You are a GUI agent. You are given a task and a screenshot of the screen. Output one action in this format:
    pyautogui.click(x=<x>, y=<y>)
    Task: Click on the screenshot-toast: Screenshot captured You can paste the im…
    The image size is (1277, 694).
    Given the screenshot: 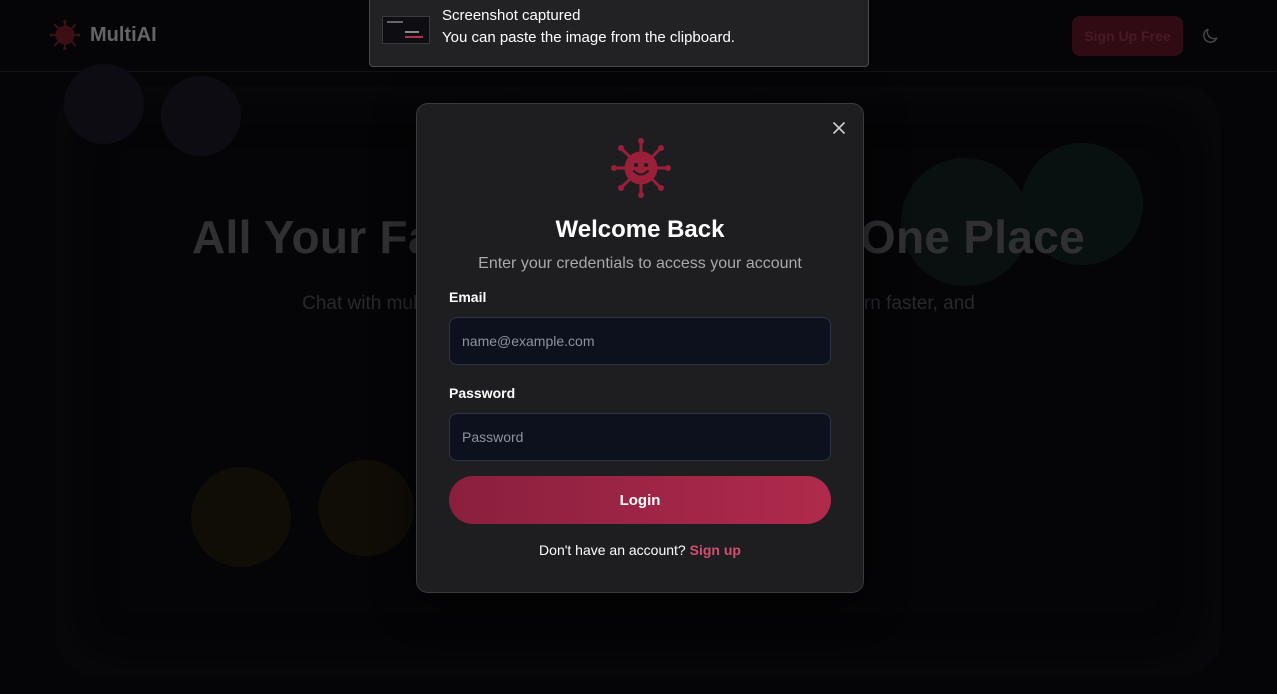 What is the action you would take?
    pyautogui.click(x=619, y=33)
    